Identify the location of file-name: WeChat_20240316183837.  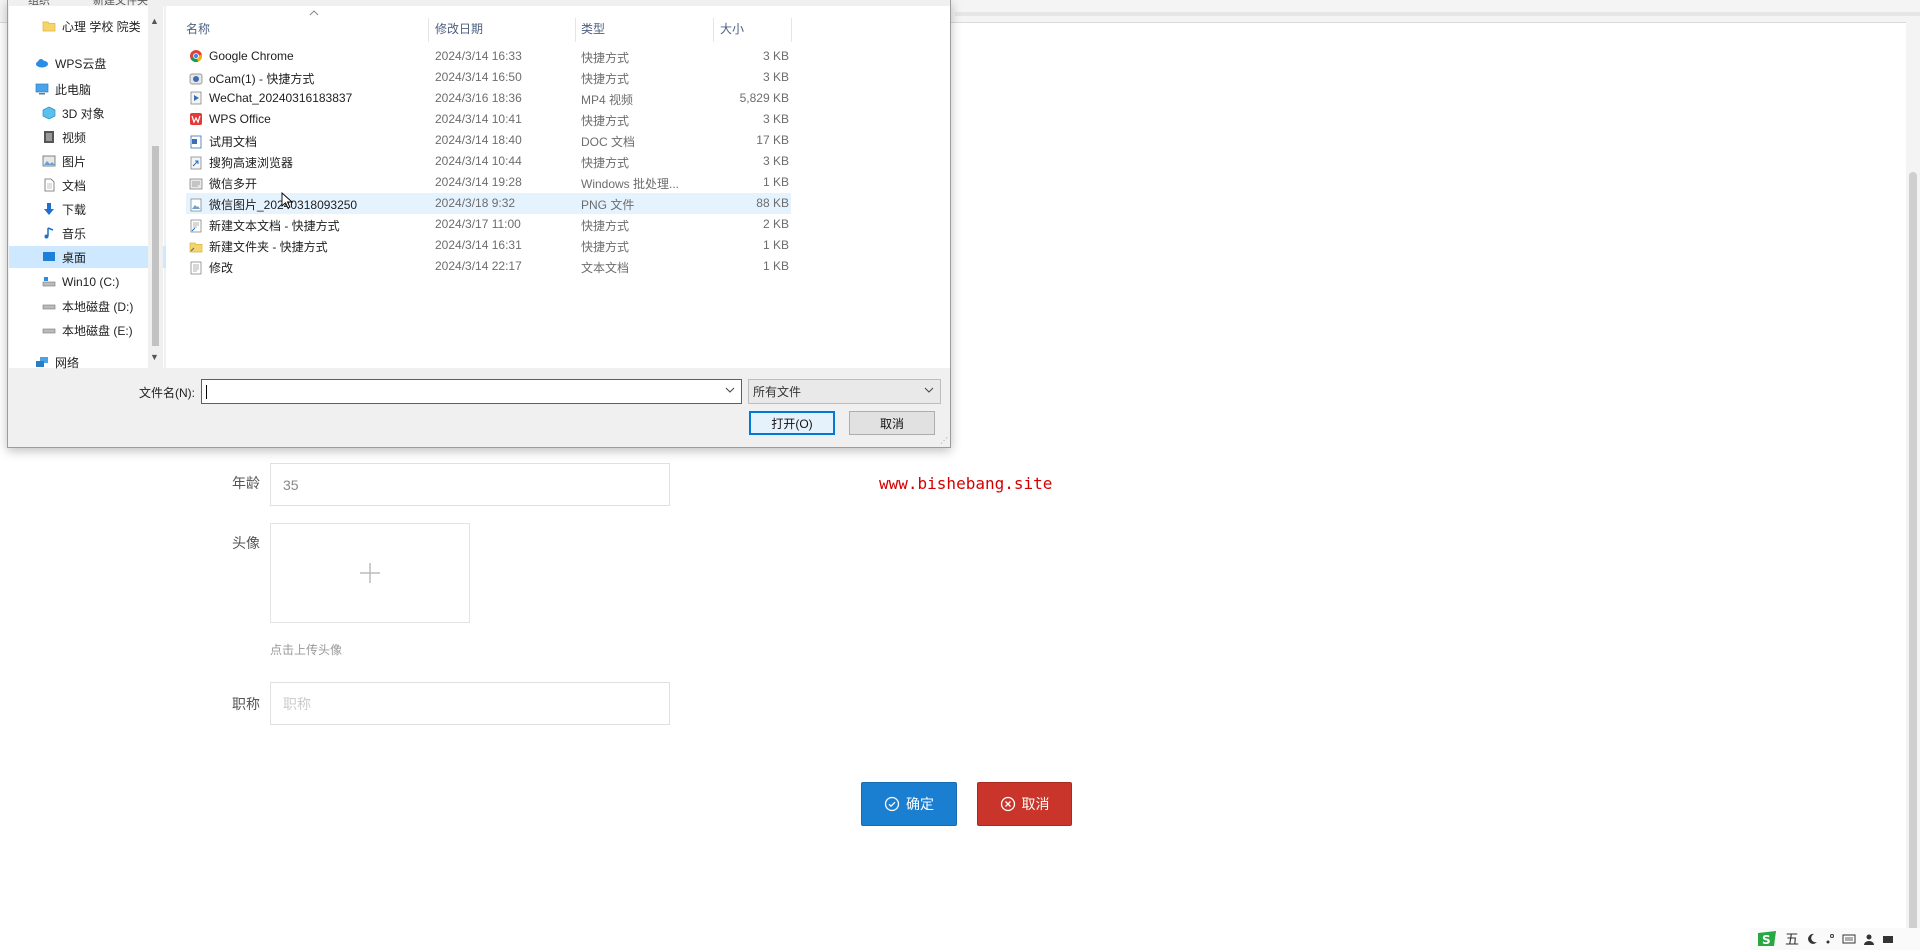
(281, 98).